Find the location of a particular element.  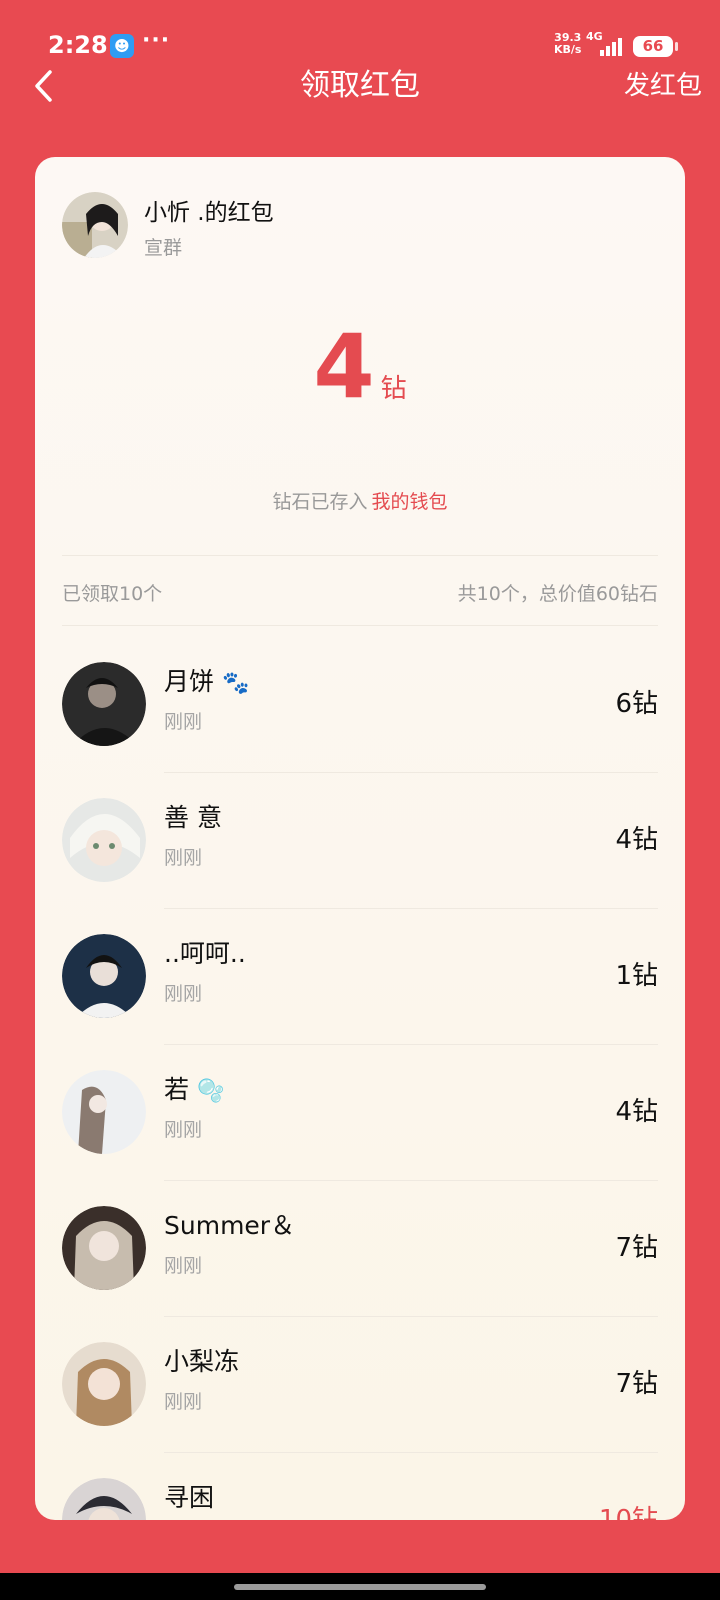

notification-app-icon: ☻ is located at coordinates (122, 46).